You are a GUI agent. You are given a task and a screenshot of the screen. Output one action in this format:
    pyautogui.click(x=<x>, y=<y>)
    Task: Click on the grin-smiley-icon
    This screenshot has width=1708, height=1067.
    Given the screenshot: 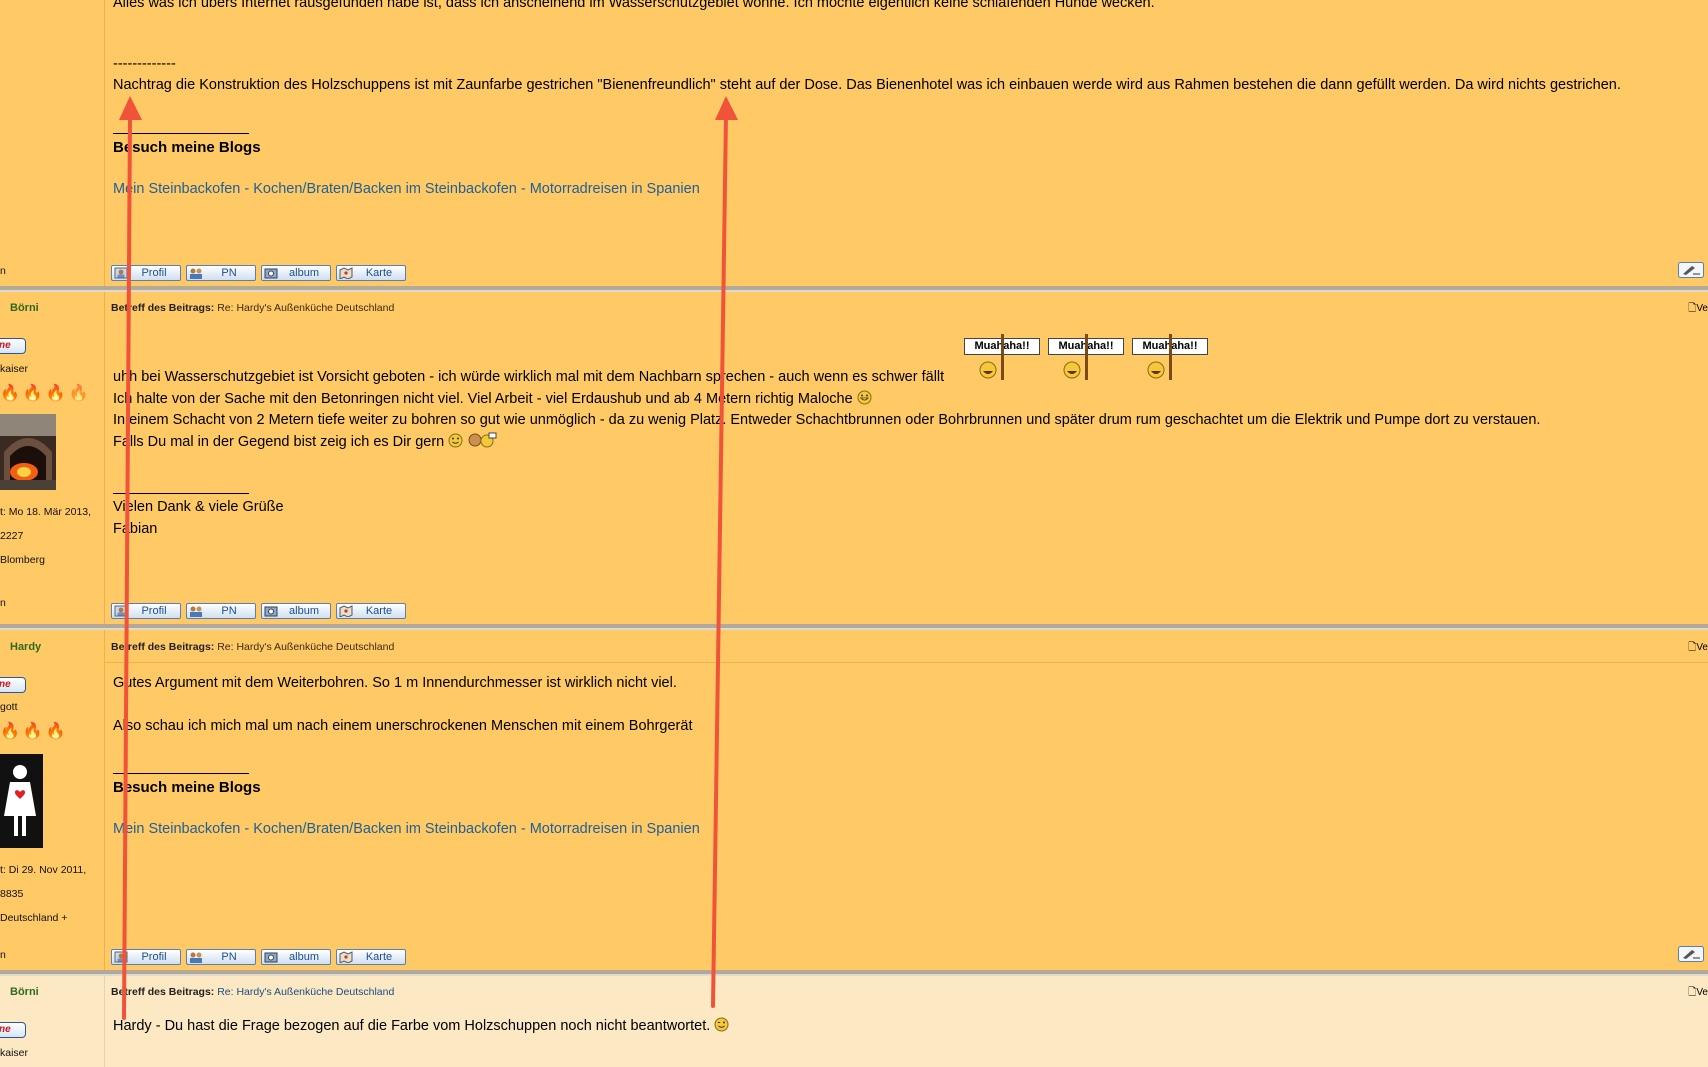 What is the action you would take?
    pyautogui.click(x=864, y=397)
    